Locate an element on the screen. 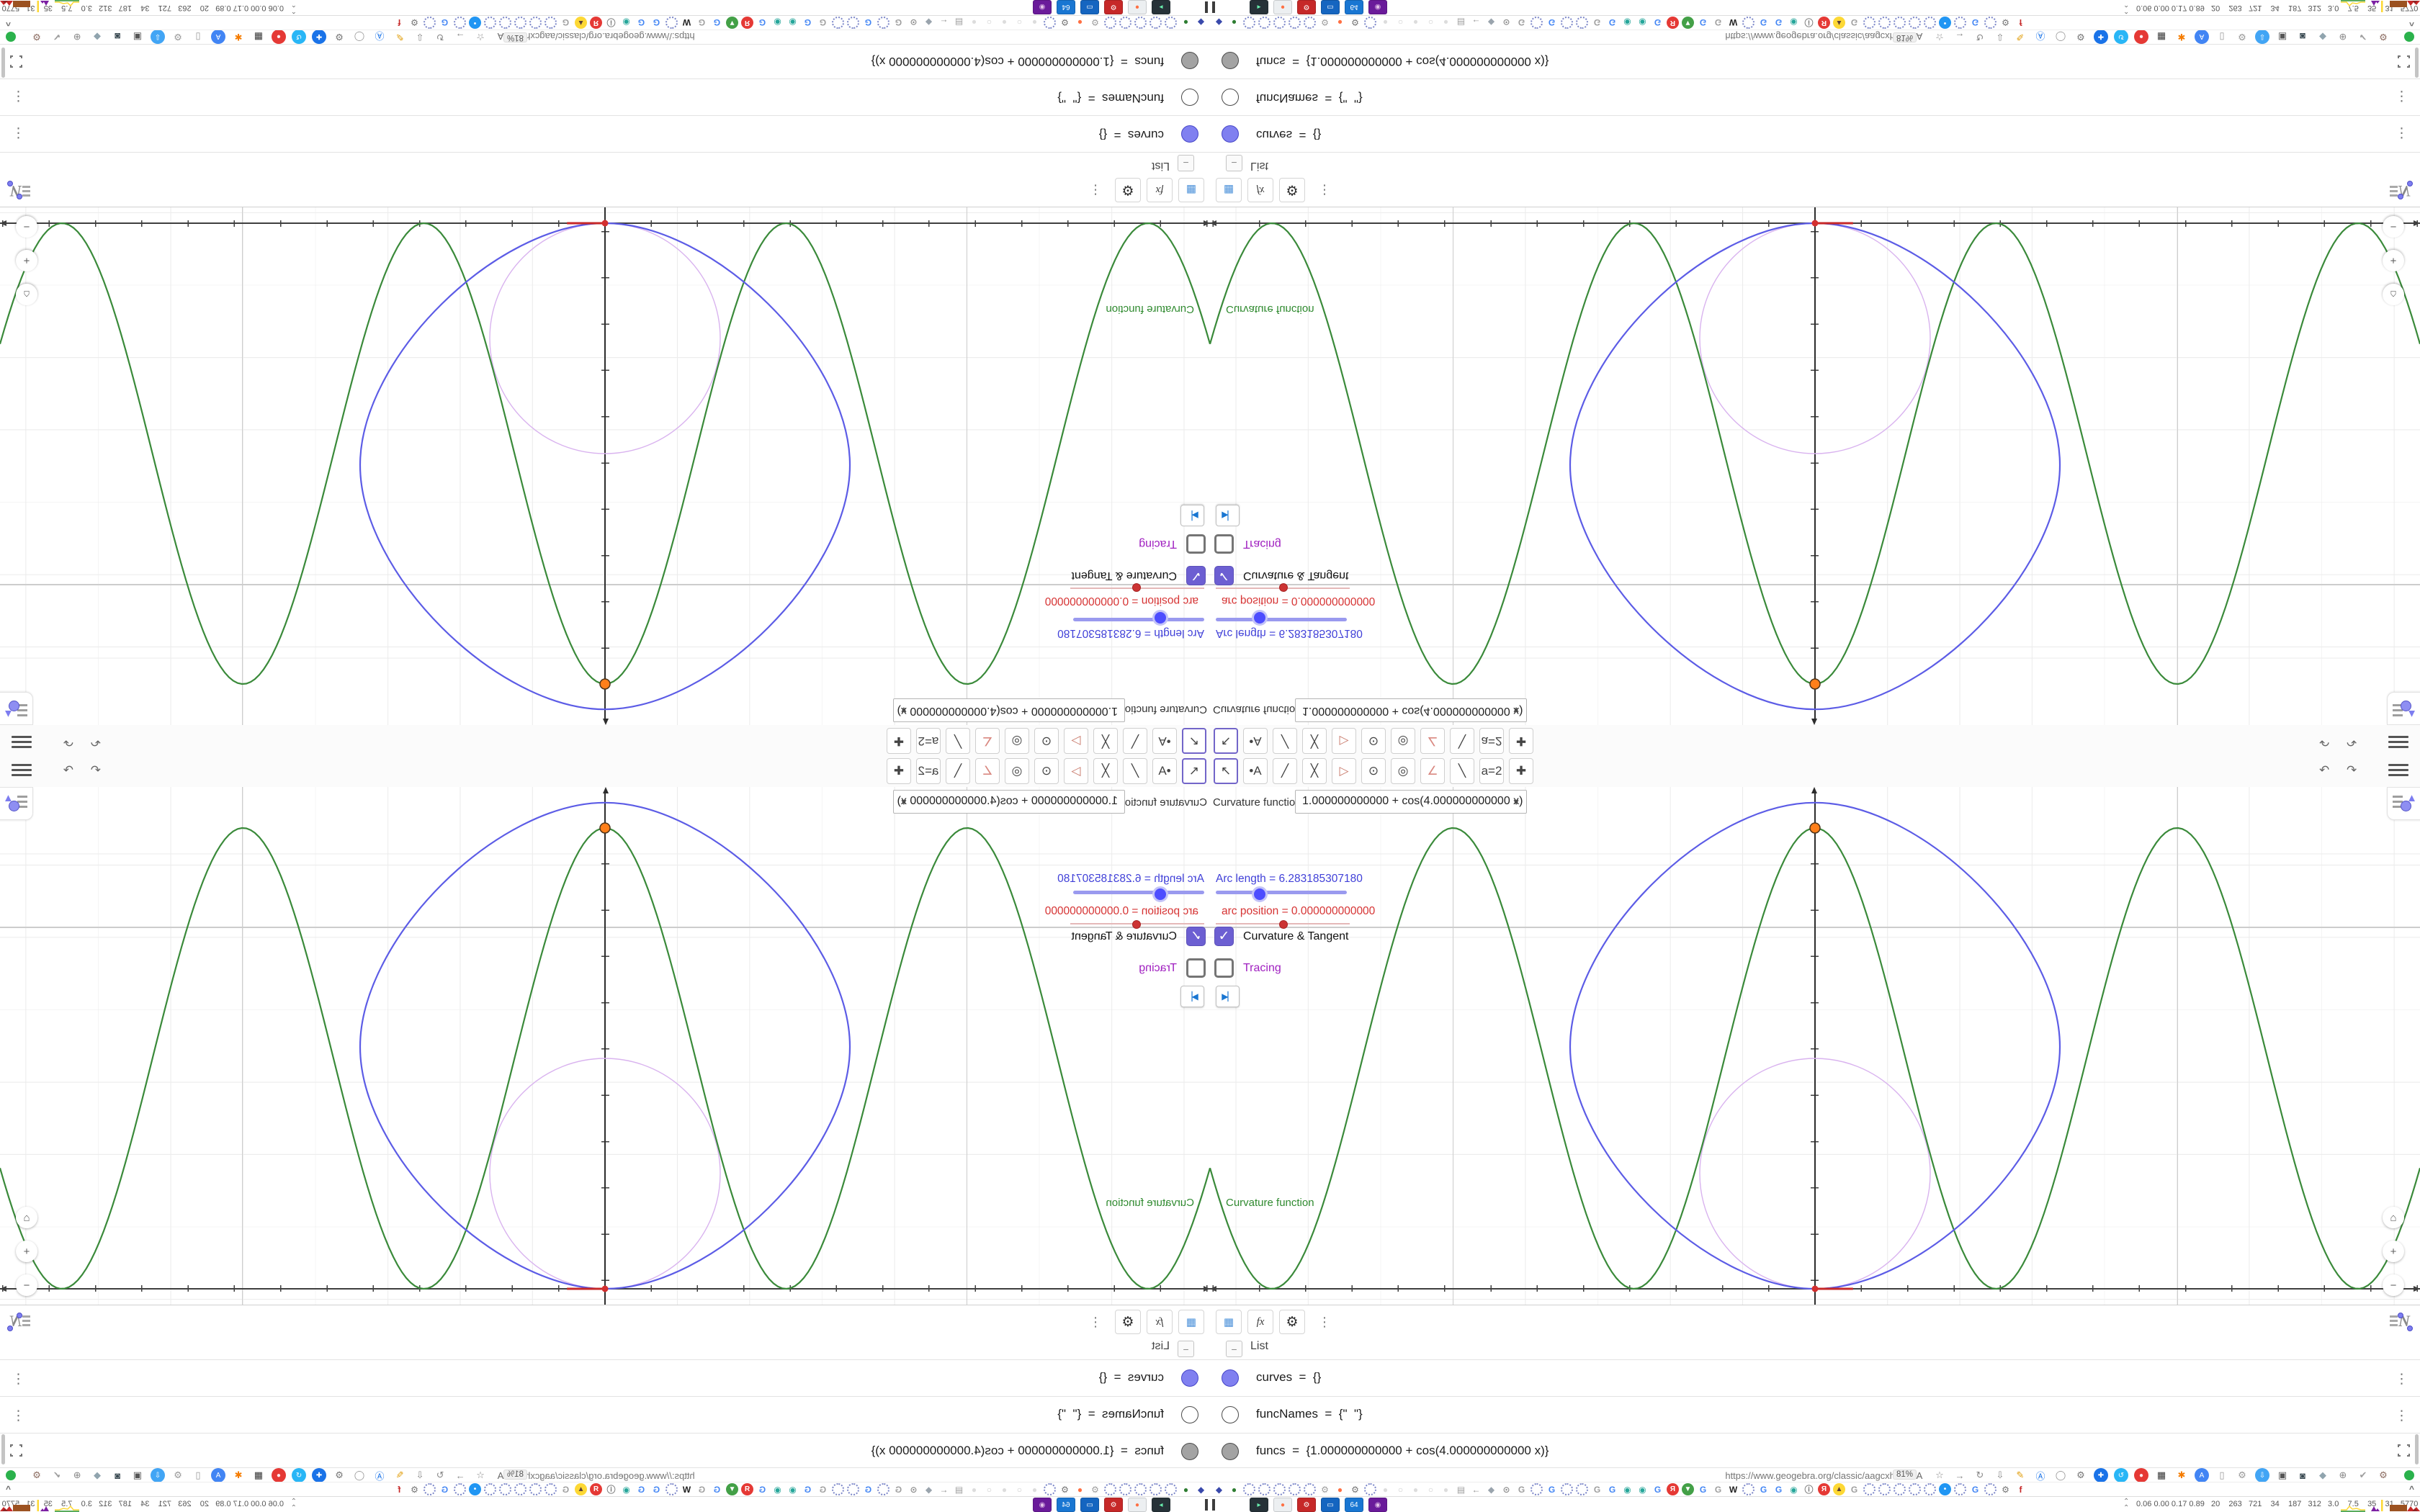 The height and width of the screenshot is (1512, 2420). taskbar-app-bot: ◉ is located at coordinates (1042, 1505).